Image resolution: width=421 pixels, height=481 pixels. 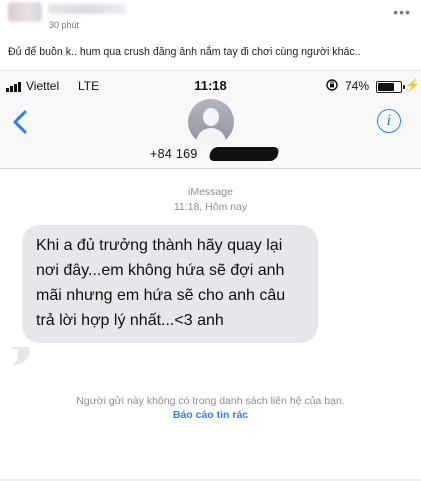 I want to click on rotation-lock-icon, so click(x=332, y=85).